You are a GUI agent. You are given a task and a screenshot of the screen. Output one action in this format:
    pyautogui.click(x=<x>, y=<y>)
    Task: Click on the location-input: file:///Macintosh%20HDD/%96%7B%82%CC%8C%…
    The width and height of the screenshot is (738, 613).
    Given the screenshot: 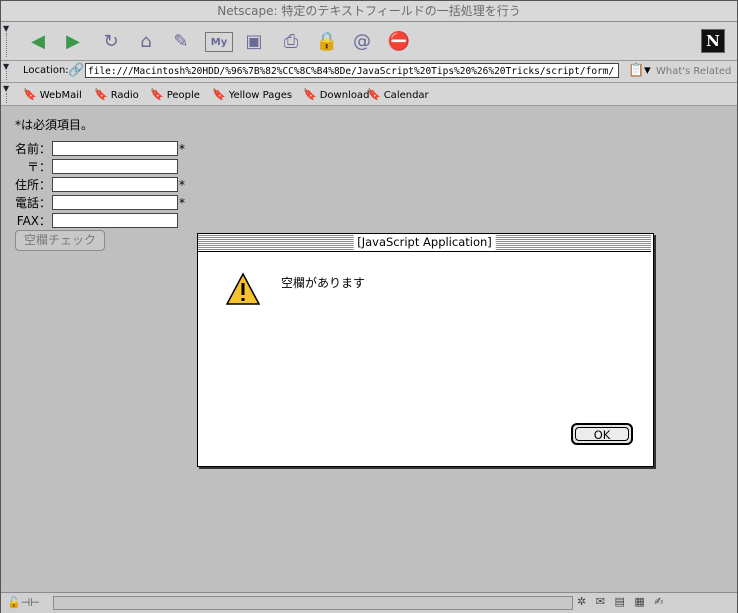 What is the action you would take?
    pyautogui.click(x=352, y=70)
    